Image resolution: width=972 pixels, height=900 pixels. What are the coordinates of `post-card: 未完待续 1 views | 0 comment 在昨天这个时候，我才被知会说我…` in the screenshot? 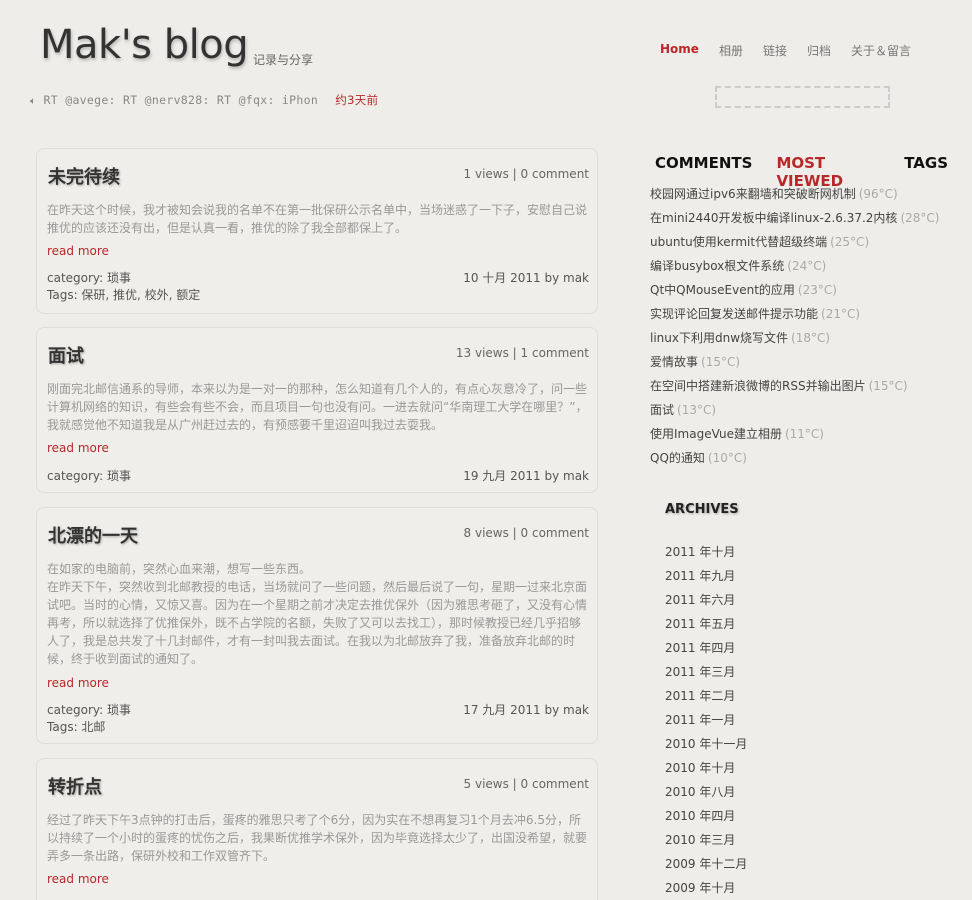 It's located at (317, 231).